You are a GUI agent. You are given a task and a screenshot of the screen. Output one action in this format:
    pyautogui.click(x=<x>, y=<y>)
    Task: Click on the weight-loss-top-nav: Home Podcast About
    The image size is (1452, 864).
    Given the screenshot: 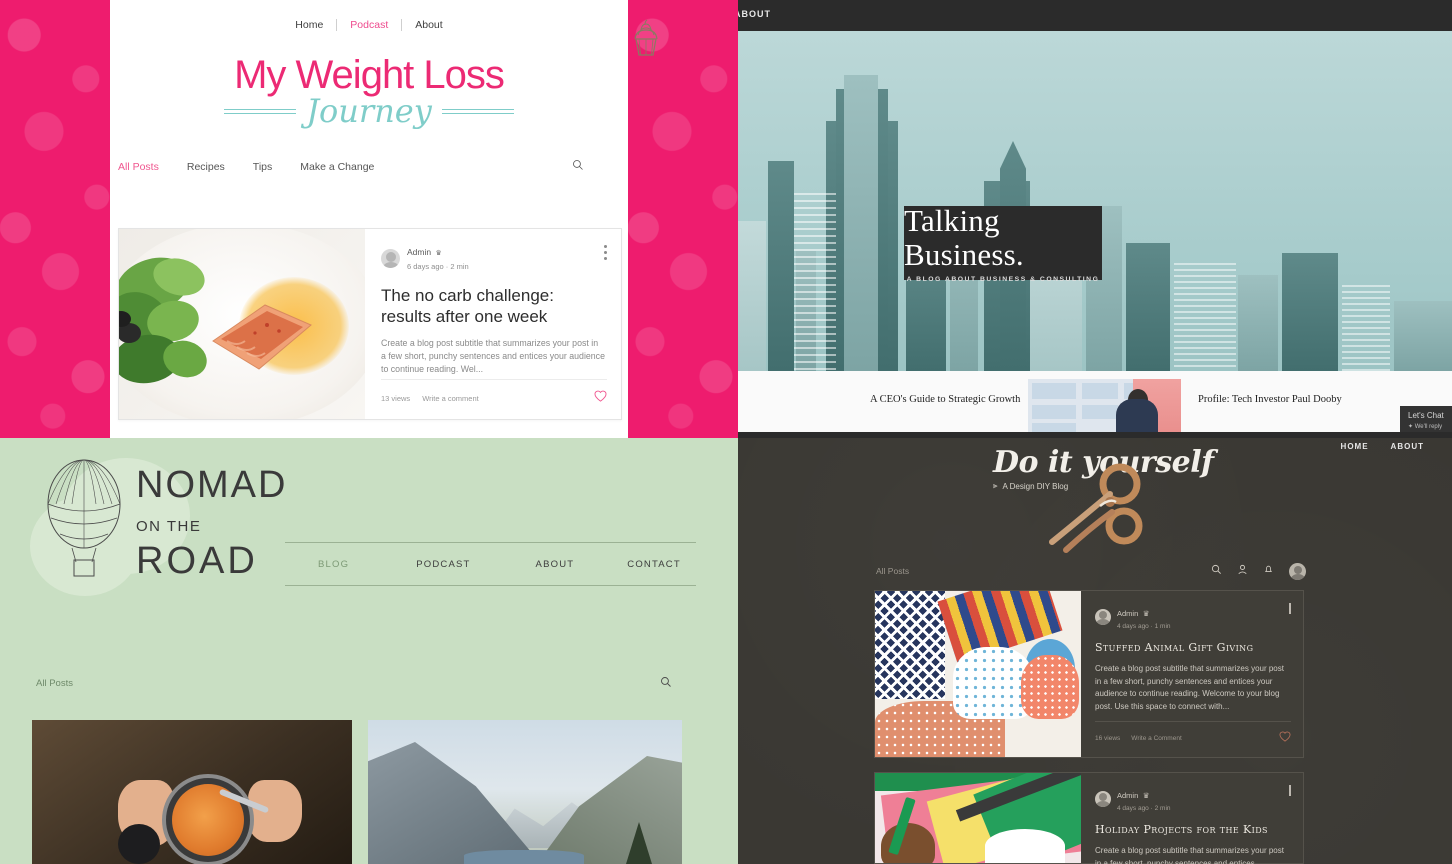 What is the action you would take?
    pyautogui.click(x=369, y=15)
    